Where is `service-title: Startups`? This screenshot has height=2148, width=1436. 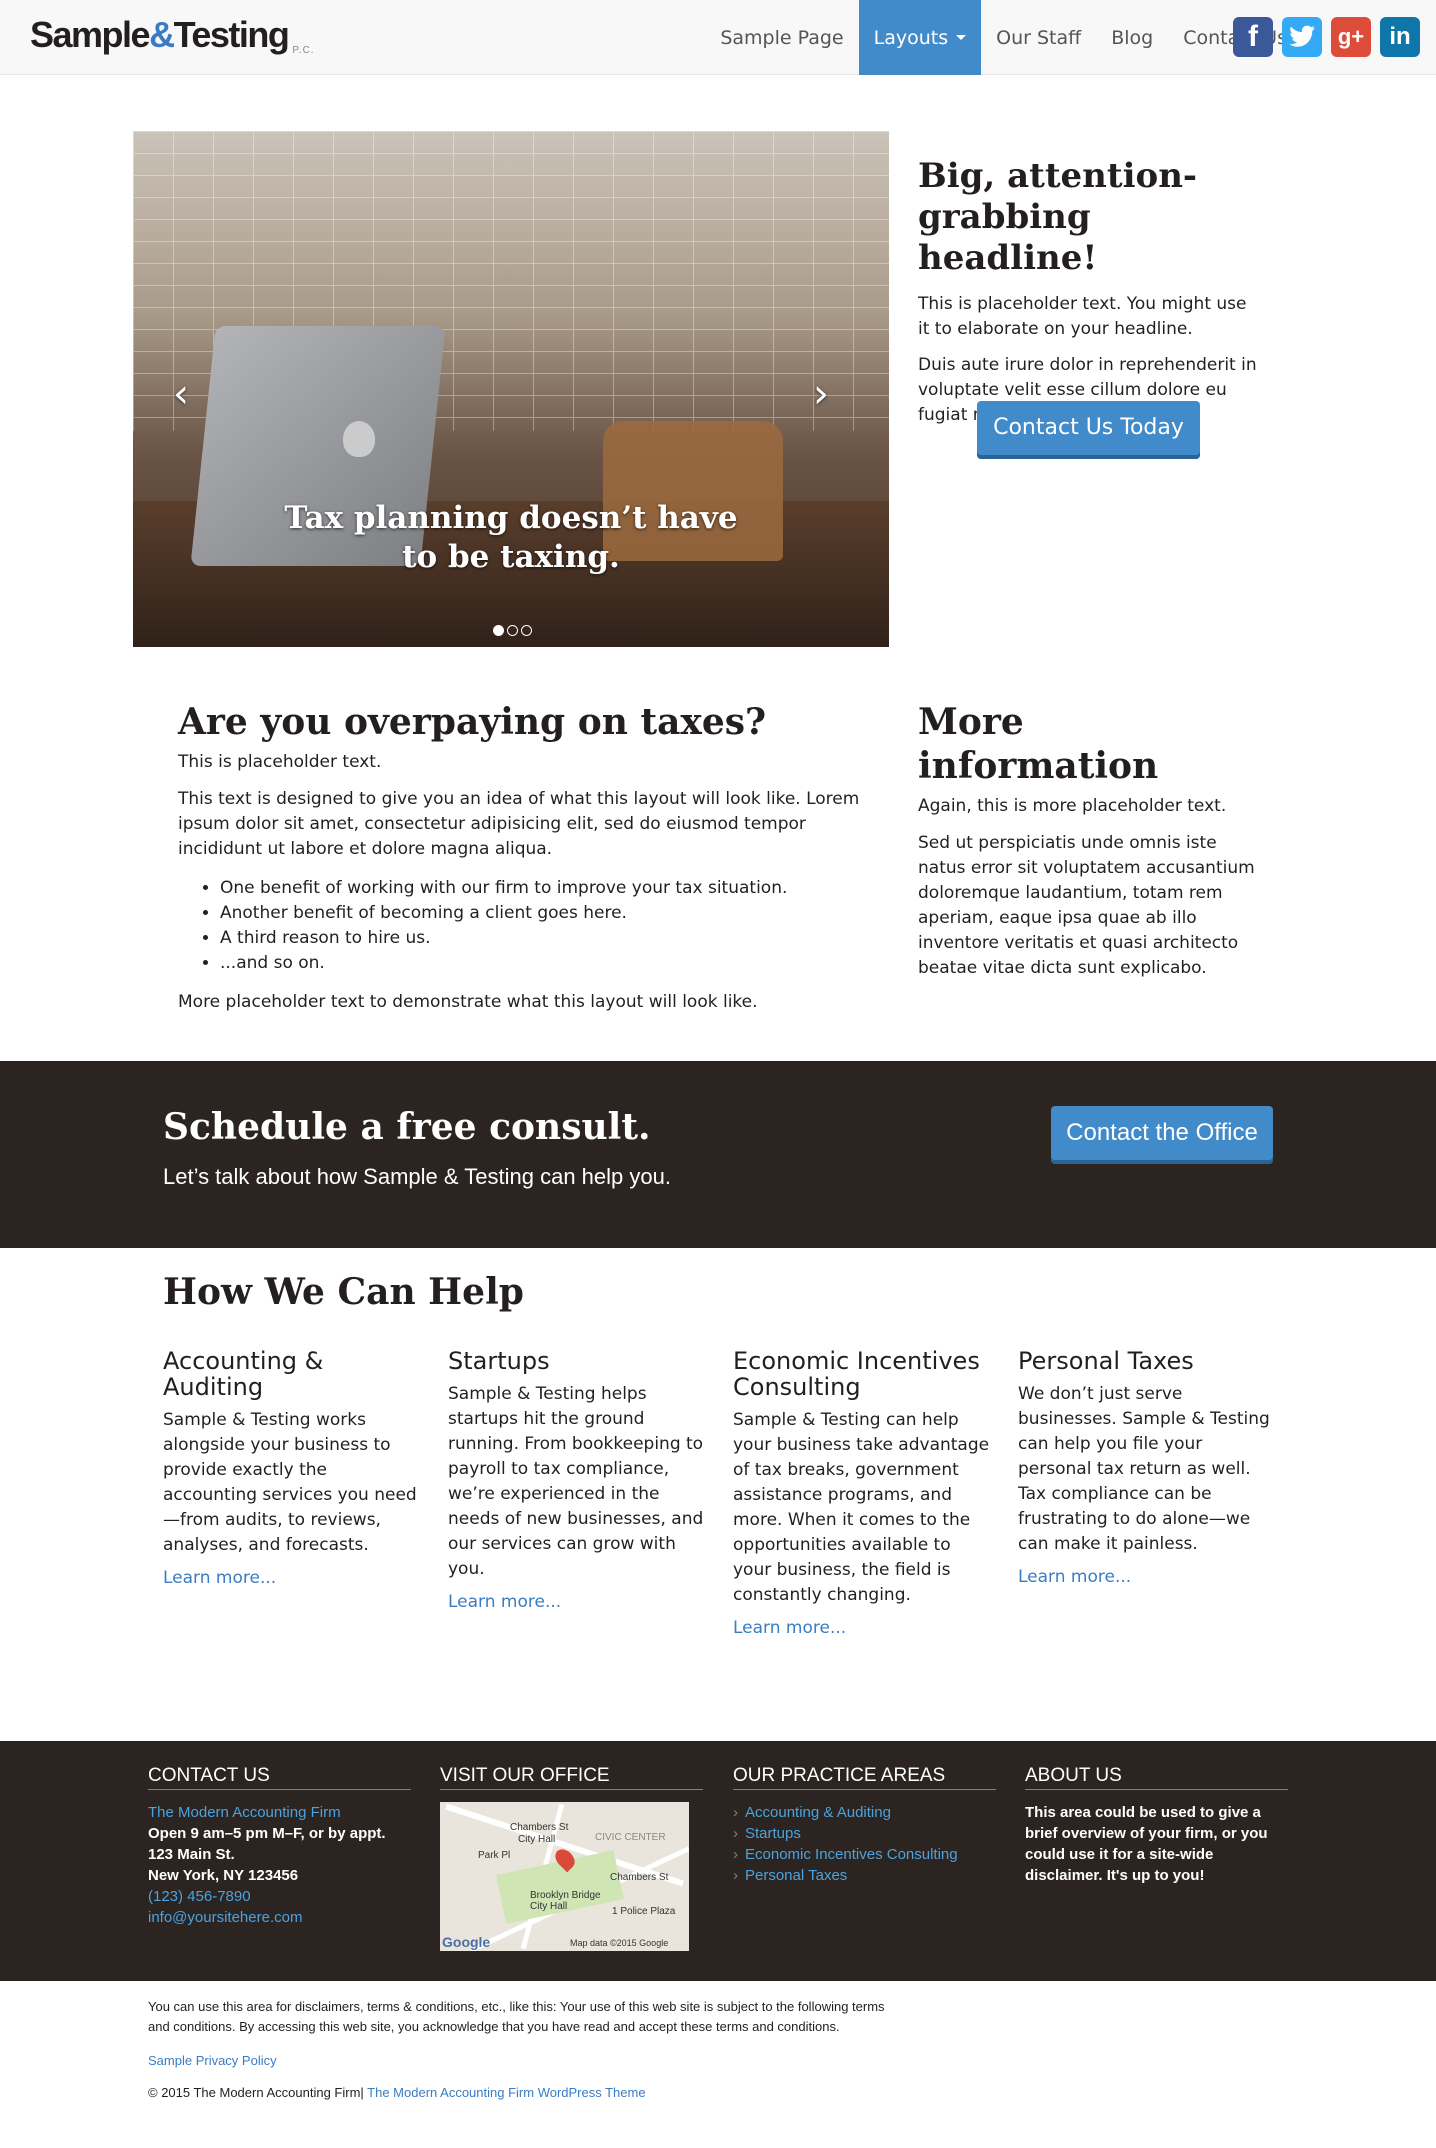 service-title: Startups is located at coordinates (499, 1361).